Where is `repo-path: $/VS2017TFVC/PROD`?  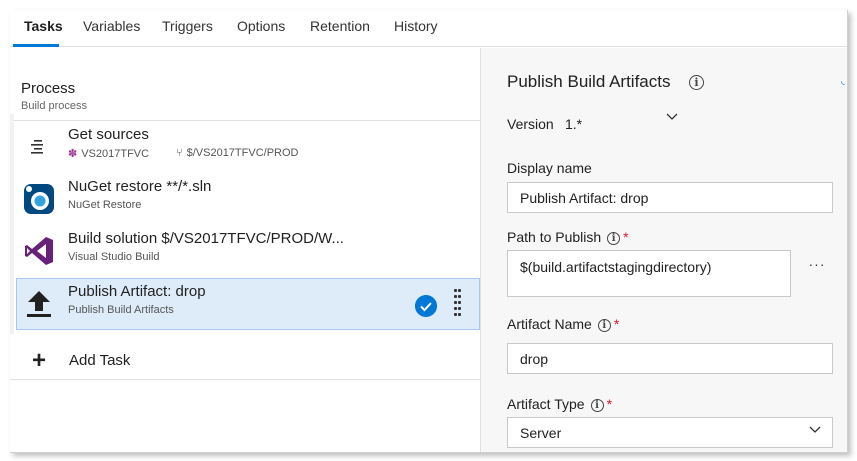 repo-path: $/VS2017TFVC/PROD is located at coordinates (242, 153).